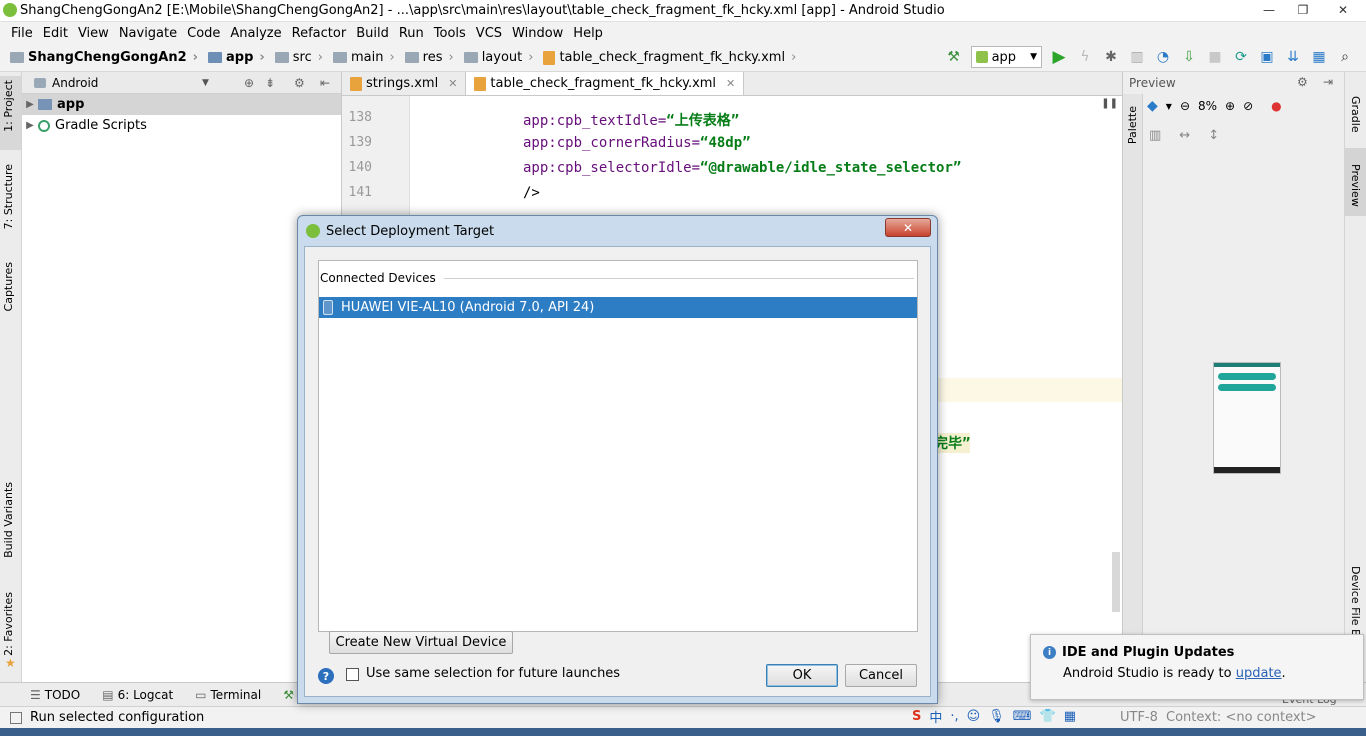  What do you see at coordinates (531, 193) in the screenshot?
I see `code-line: />` at bounding box center [531, 193].